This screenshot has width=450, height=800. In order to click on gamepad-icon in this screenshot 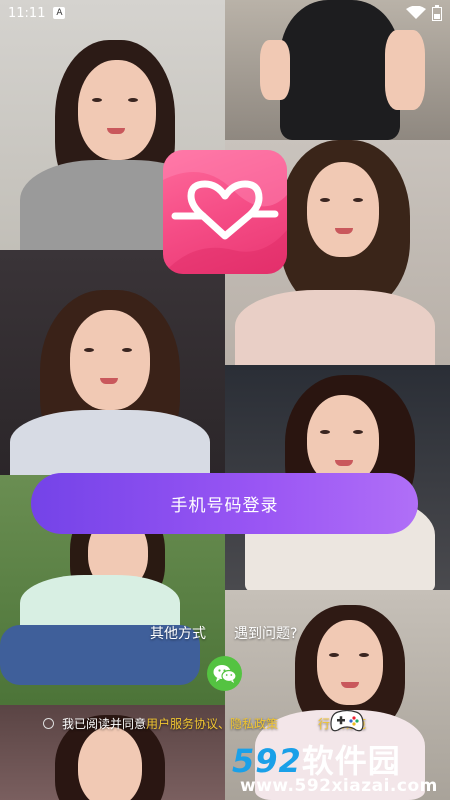, I will do `click(347, 720)`.